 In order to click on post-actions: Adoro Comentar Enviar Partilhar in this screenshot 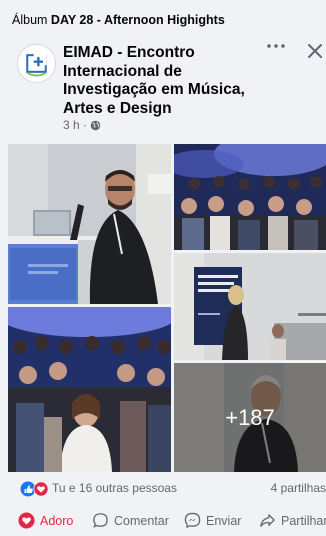, I will do `click(163, 521)`.